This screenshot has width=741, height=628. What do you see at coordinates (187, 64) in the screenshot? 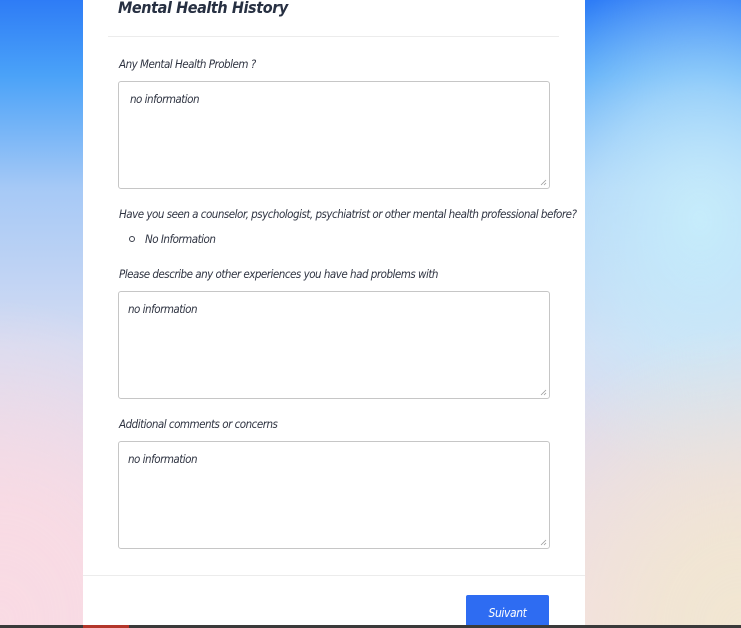
I see `mental-health-problem-label: Any Mental Health Problem ?` at bounding box center [187, 64].